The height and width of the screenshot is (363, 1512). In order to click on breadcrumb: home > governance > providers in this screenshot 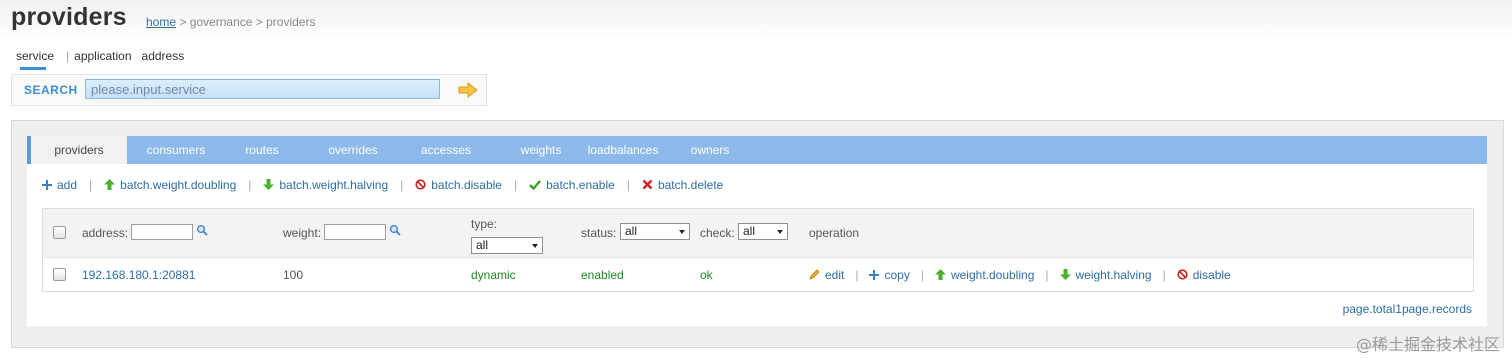, I will do `click(230, 22)`.